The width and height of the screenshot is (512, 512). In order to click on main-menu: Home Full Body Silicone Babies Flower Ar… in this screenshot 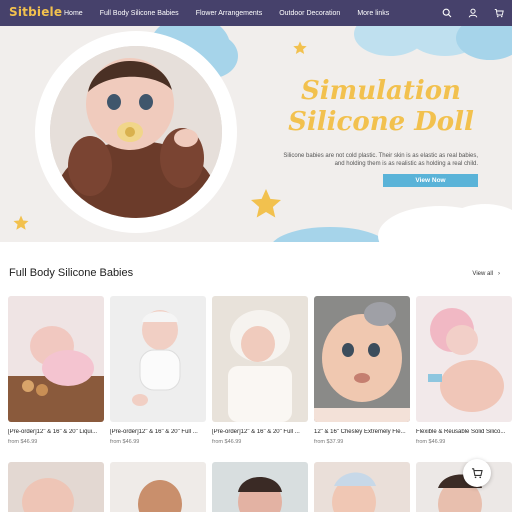, I will do `click(235, 13)`.